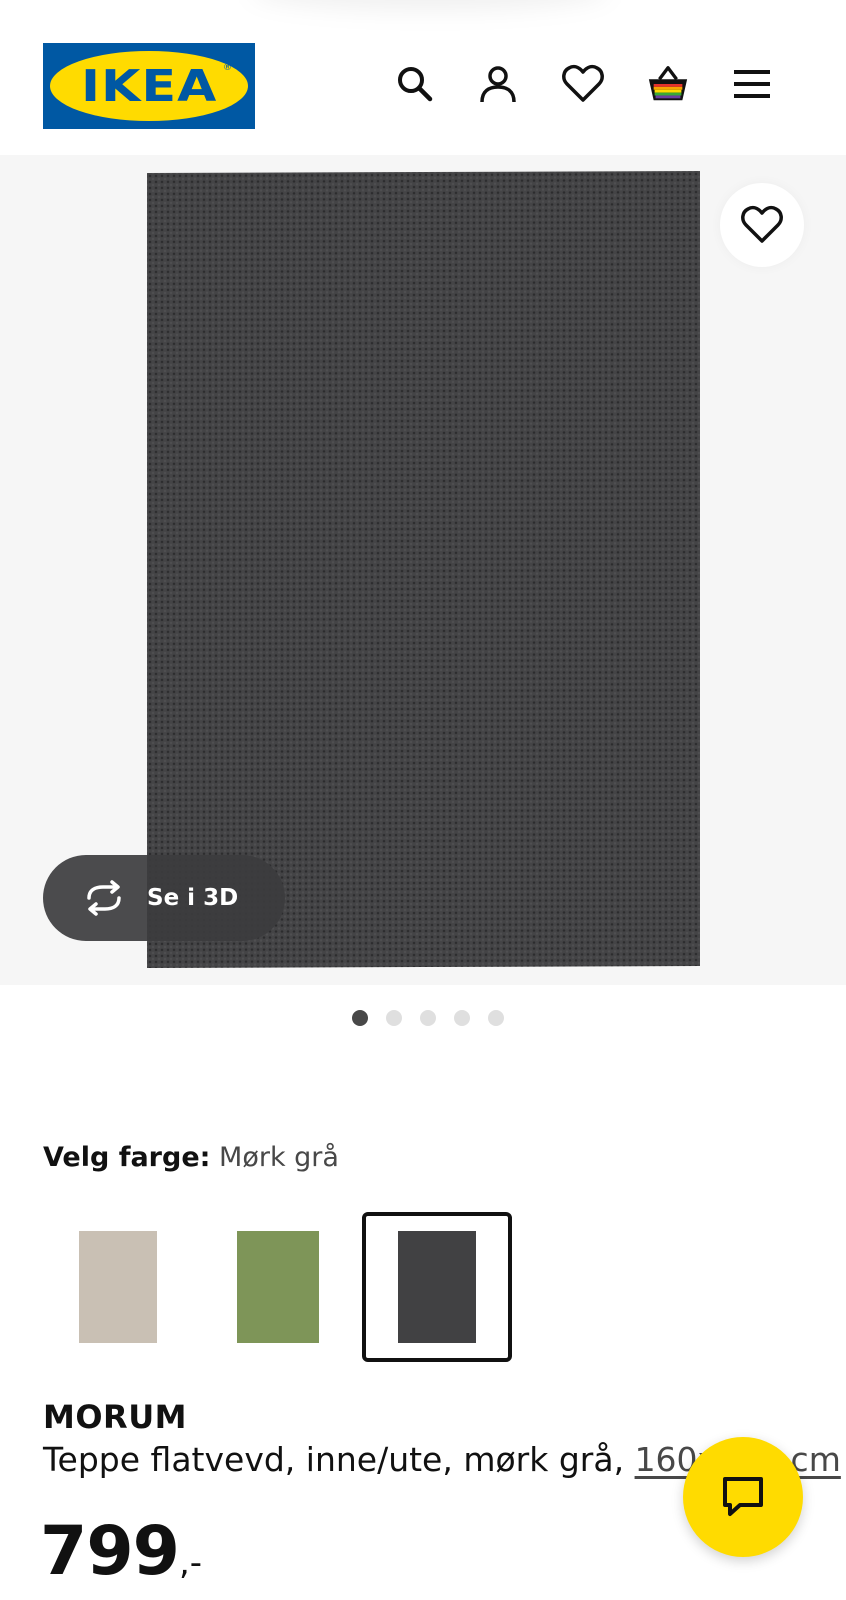 The height and width of the screenshot is (1600, 846). I want to click on color-selector-label: Velg farge: Mørk grå, so click(191, 1157).